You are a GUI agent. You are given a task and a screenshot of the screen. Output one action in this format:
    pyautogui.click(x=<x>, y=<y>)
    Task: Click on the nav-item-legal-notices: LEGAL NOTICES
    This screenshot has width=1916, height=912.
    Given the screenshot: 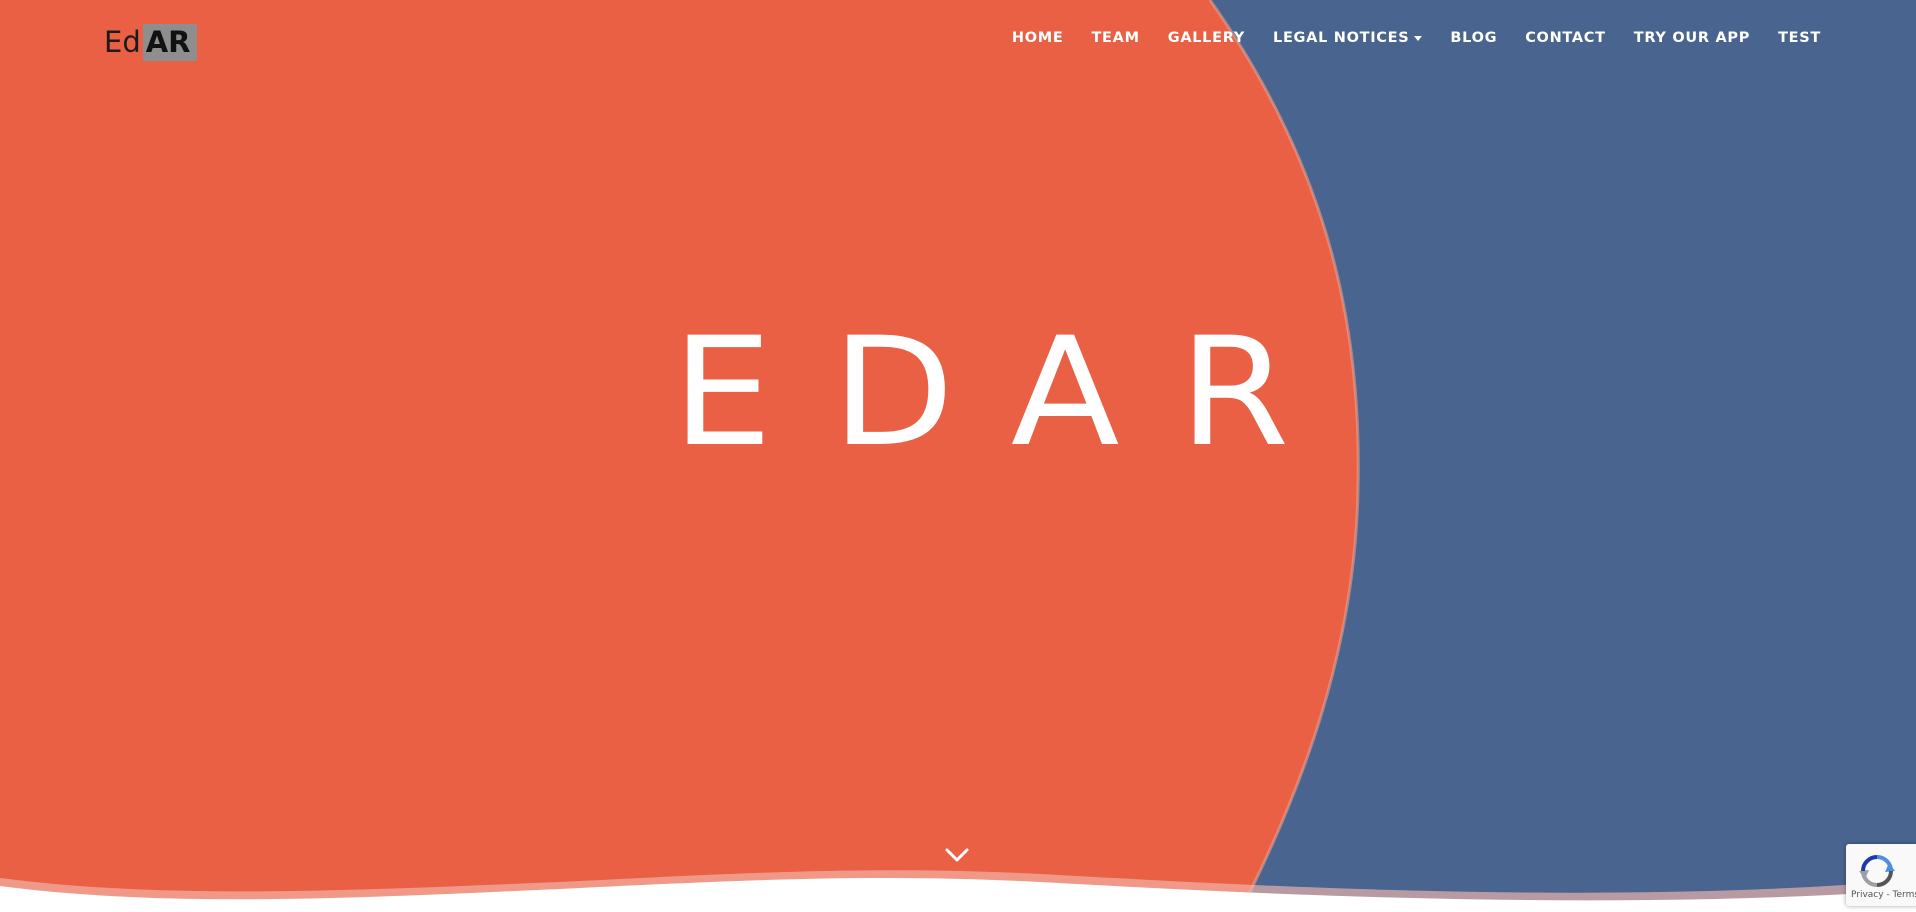 What is the action you would take?
    pyautogui.click(x=1348, y=38)
    